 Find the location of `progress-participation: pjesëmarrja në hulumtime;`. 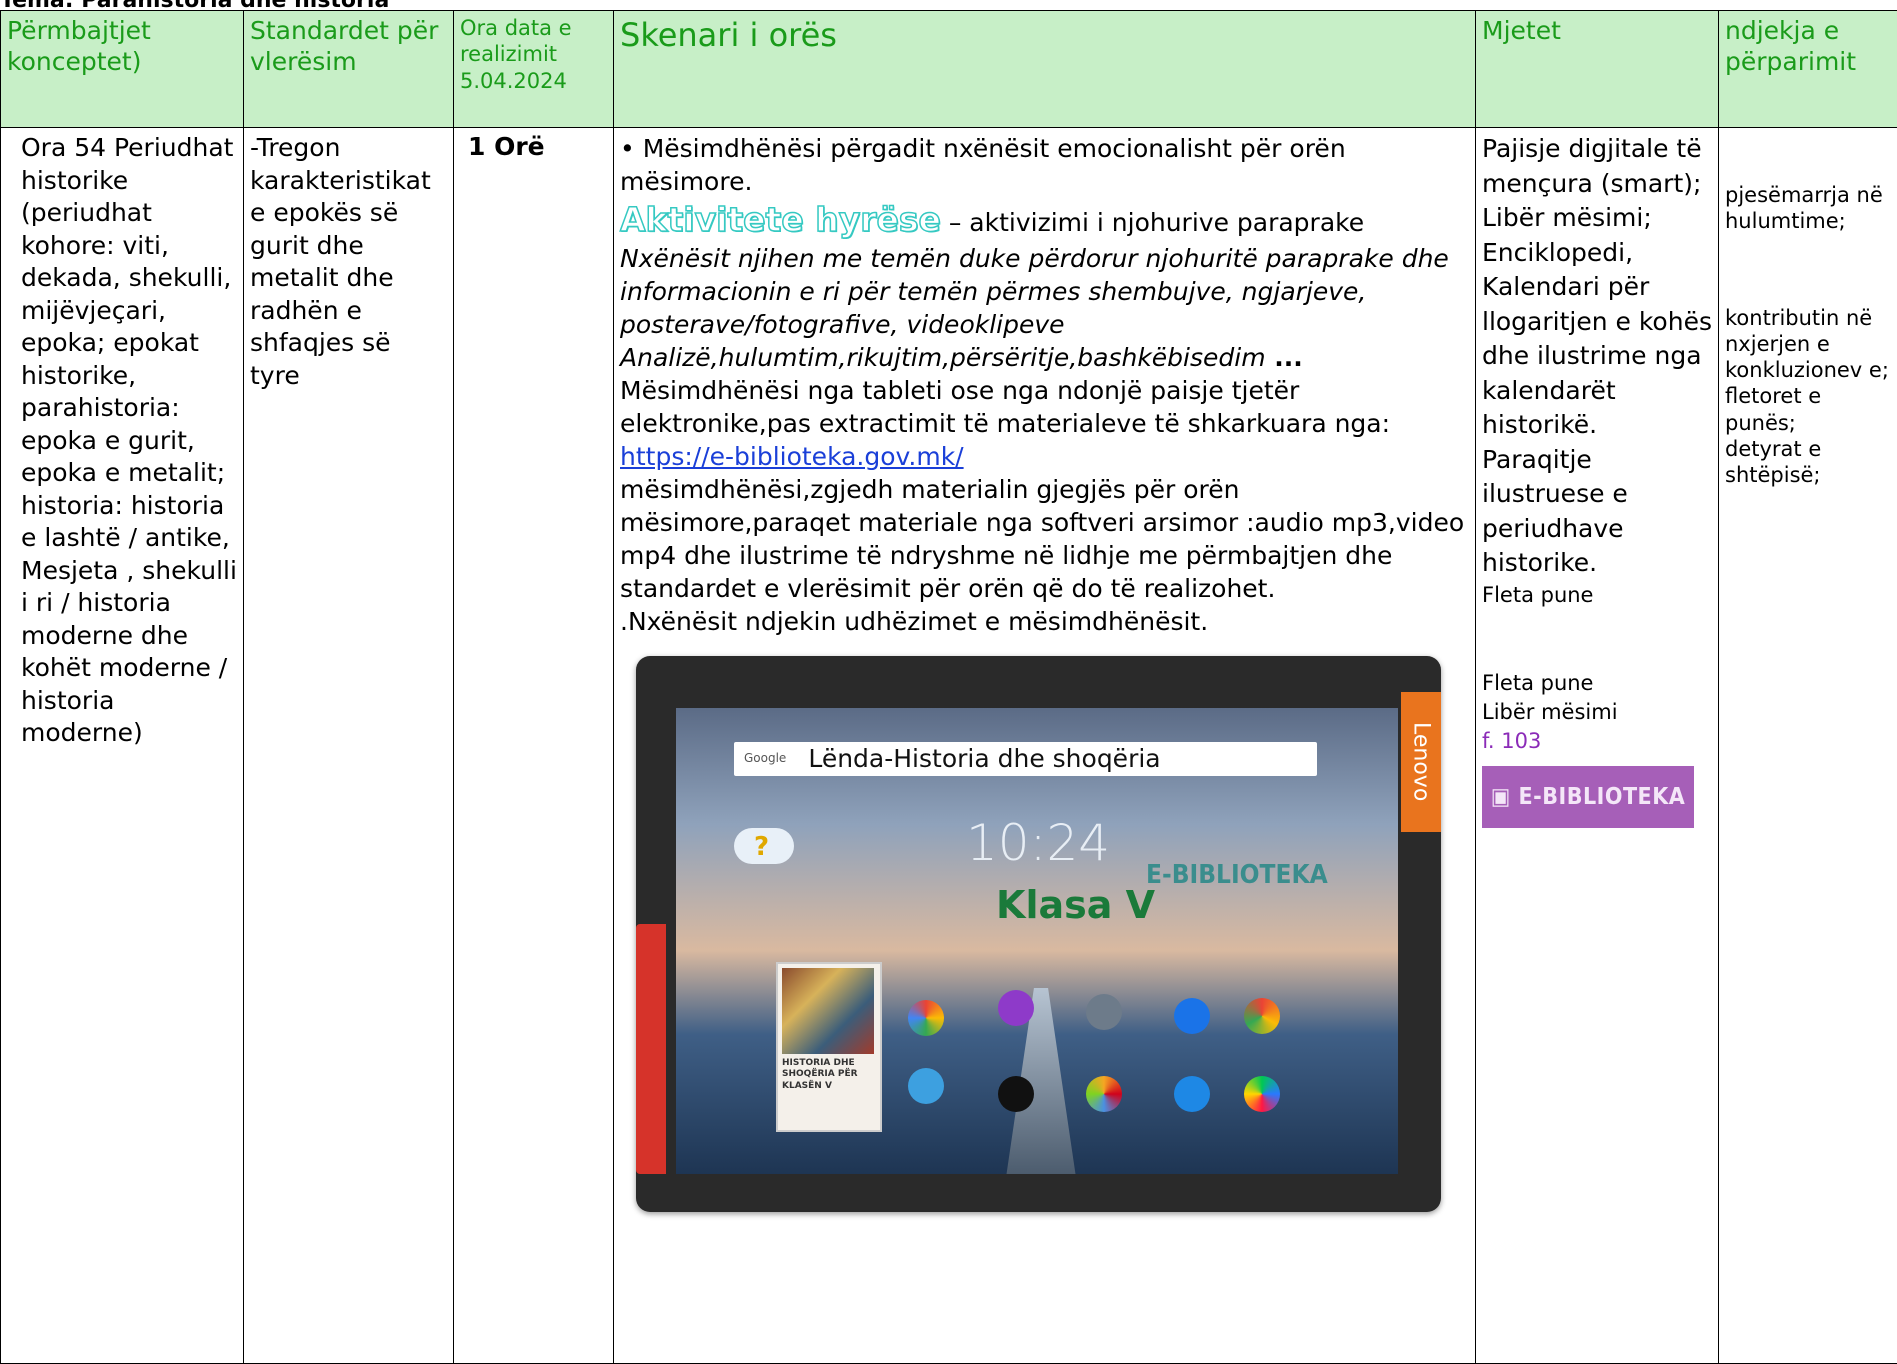

progress-participation: pjesëmarrja në hulumtime; is located at coordinates (1808, 208).